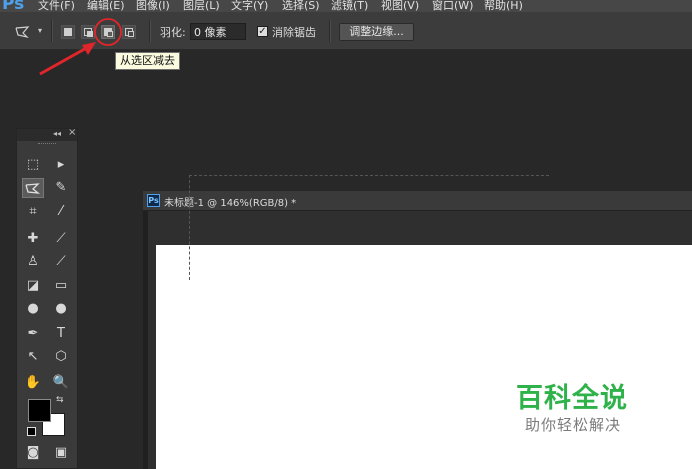 This screenshot has width=692, height=469. I want to click on quick-mask-icon: ◙, so click(33, 453).